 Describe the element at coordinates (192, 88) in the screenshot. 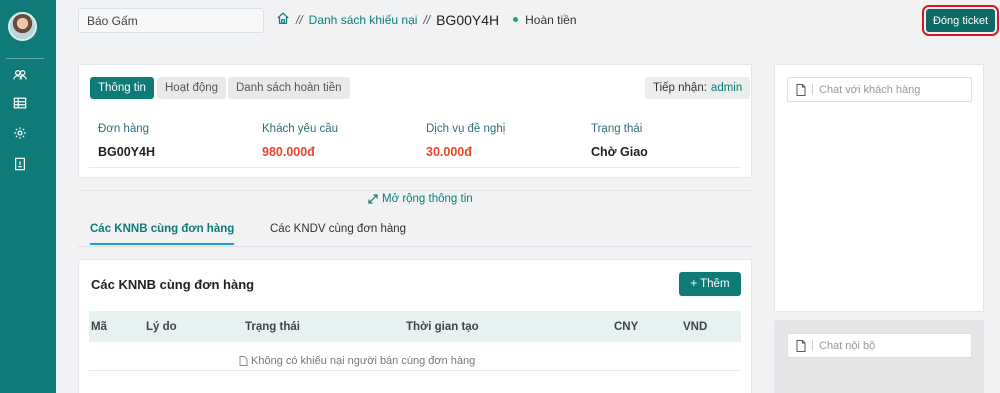

I see `tab-activity: Hoạt động` at that location.